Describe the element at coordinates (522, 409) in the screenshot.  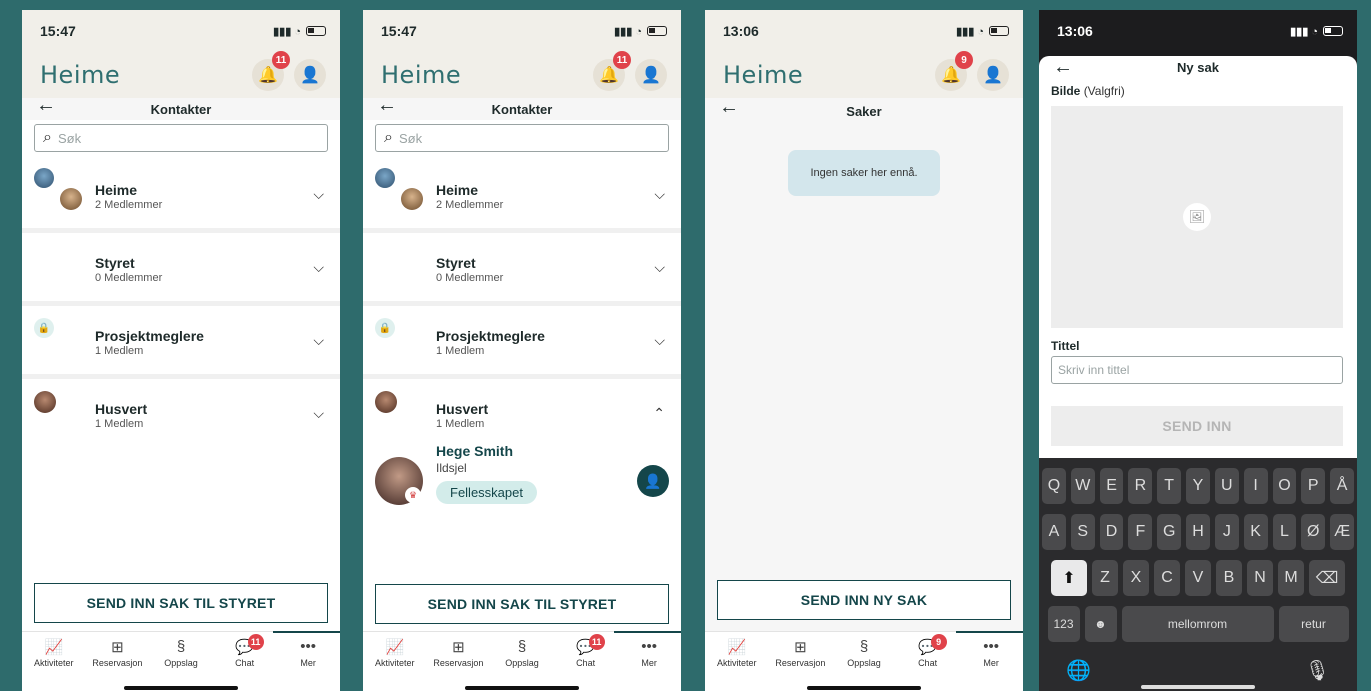
I see `group-row-husvert: Husvert 1 Medlem ⌃` at that location.